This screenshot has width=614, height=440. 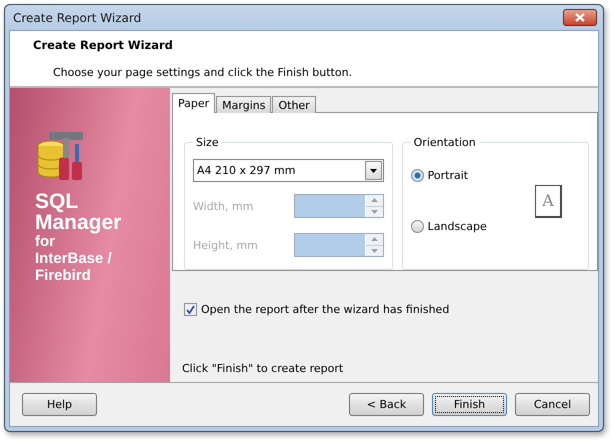 I want to click on field-label: Width, mm, so click(x=223, y=206).